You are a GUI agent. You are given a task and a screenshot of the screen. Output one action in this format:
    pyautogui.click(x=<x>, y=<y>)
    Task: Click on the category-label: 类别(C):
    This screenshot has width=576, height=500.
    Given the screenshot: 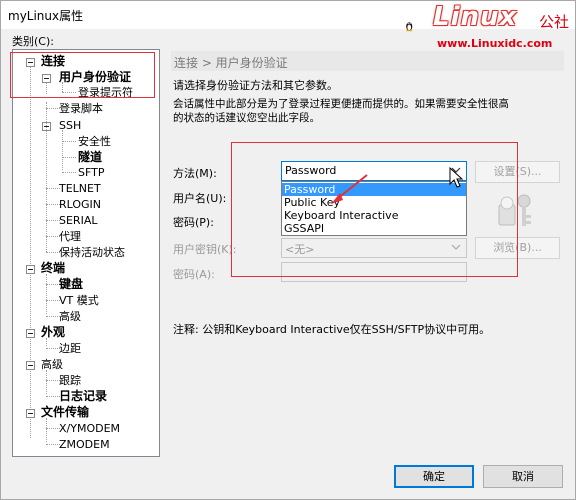 What is the action you would take?
    pyautogui.click(x=33, y=41)
    